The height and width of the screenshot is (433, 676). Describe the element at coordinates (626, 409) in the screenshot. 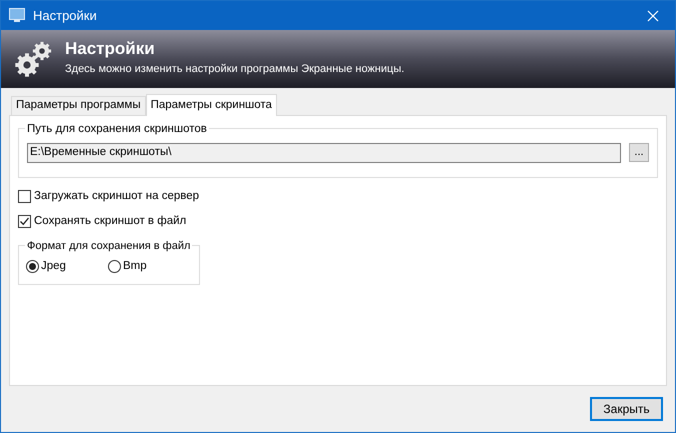

I see `close-button: Закрыть` at that location.